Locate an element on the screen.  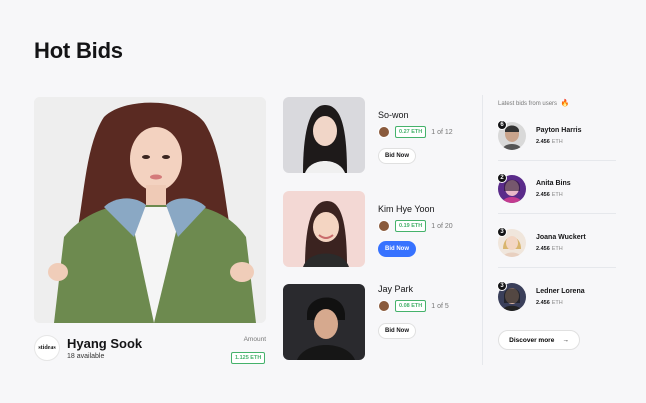
latest-bid-user: 3 Ledner Lorena 2.456 ETH is located at coordinates (556, 304).